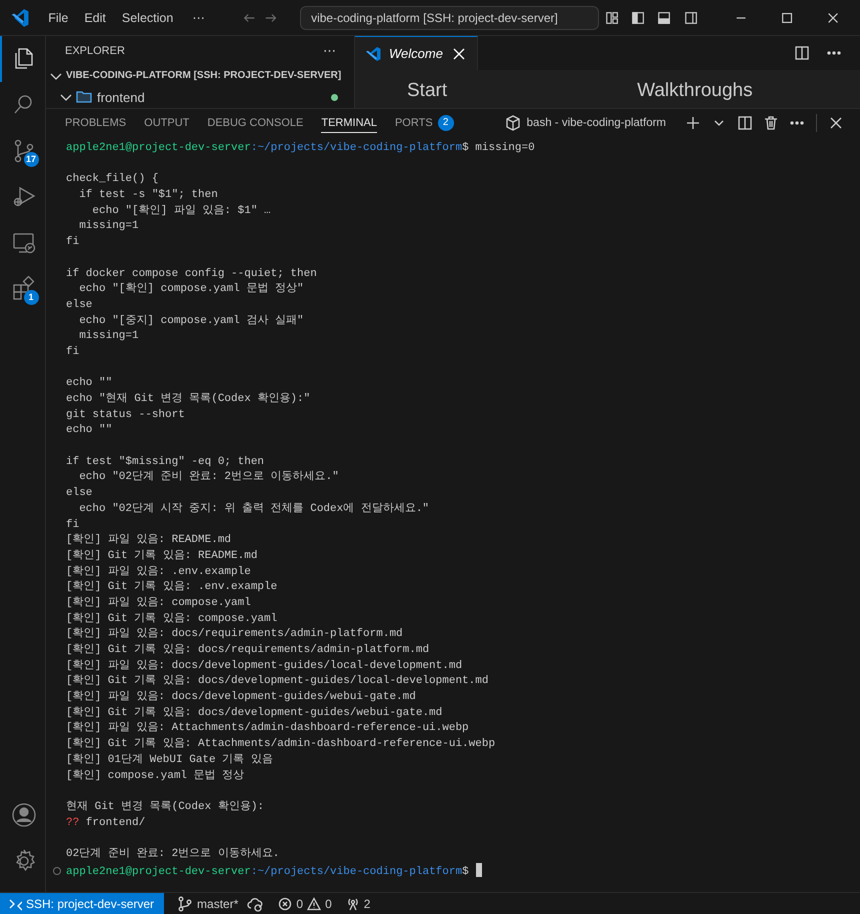 The image size is (860, 914). Describe the element at coordinates (15, 903) in the screenshot. I see `remote-icon` at that location.